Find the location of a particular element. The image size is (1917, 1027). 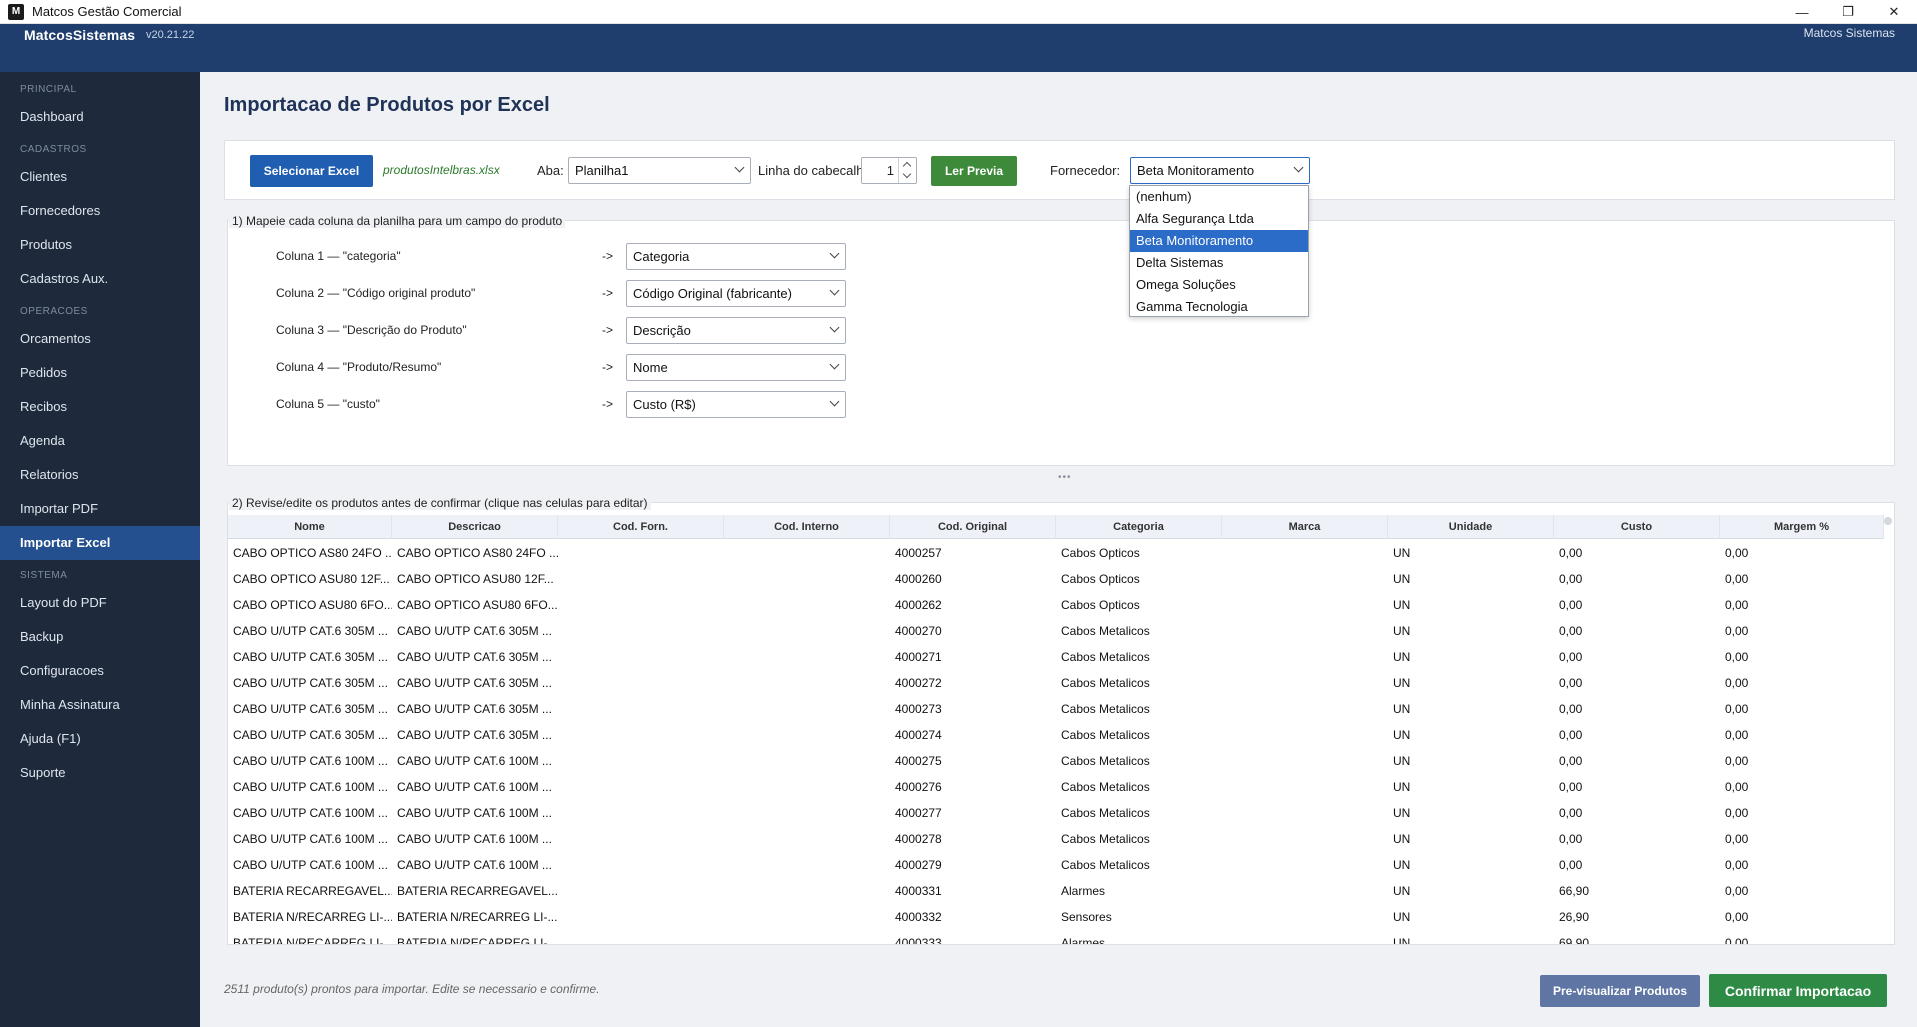

confirm-import-button: Confirmar Importacao is located at coordinates (1798, 990).